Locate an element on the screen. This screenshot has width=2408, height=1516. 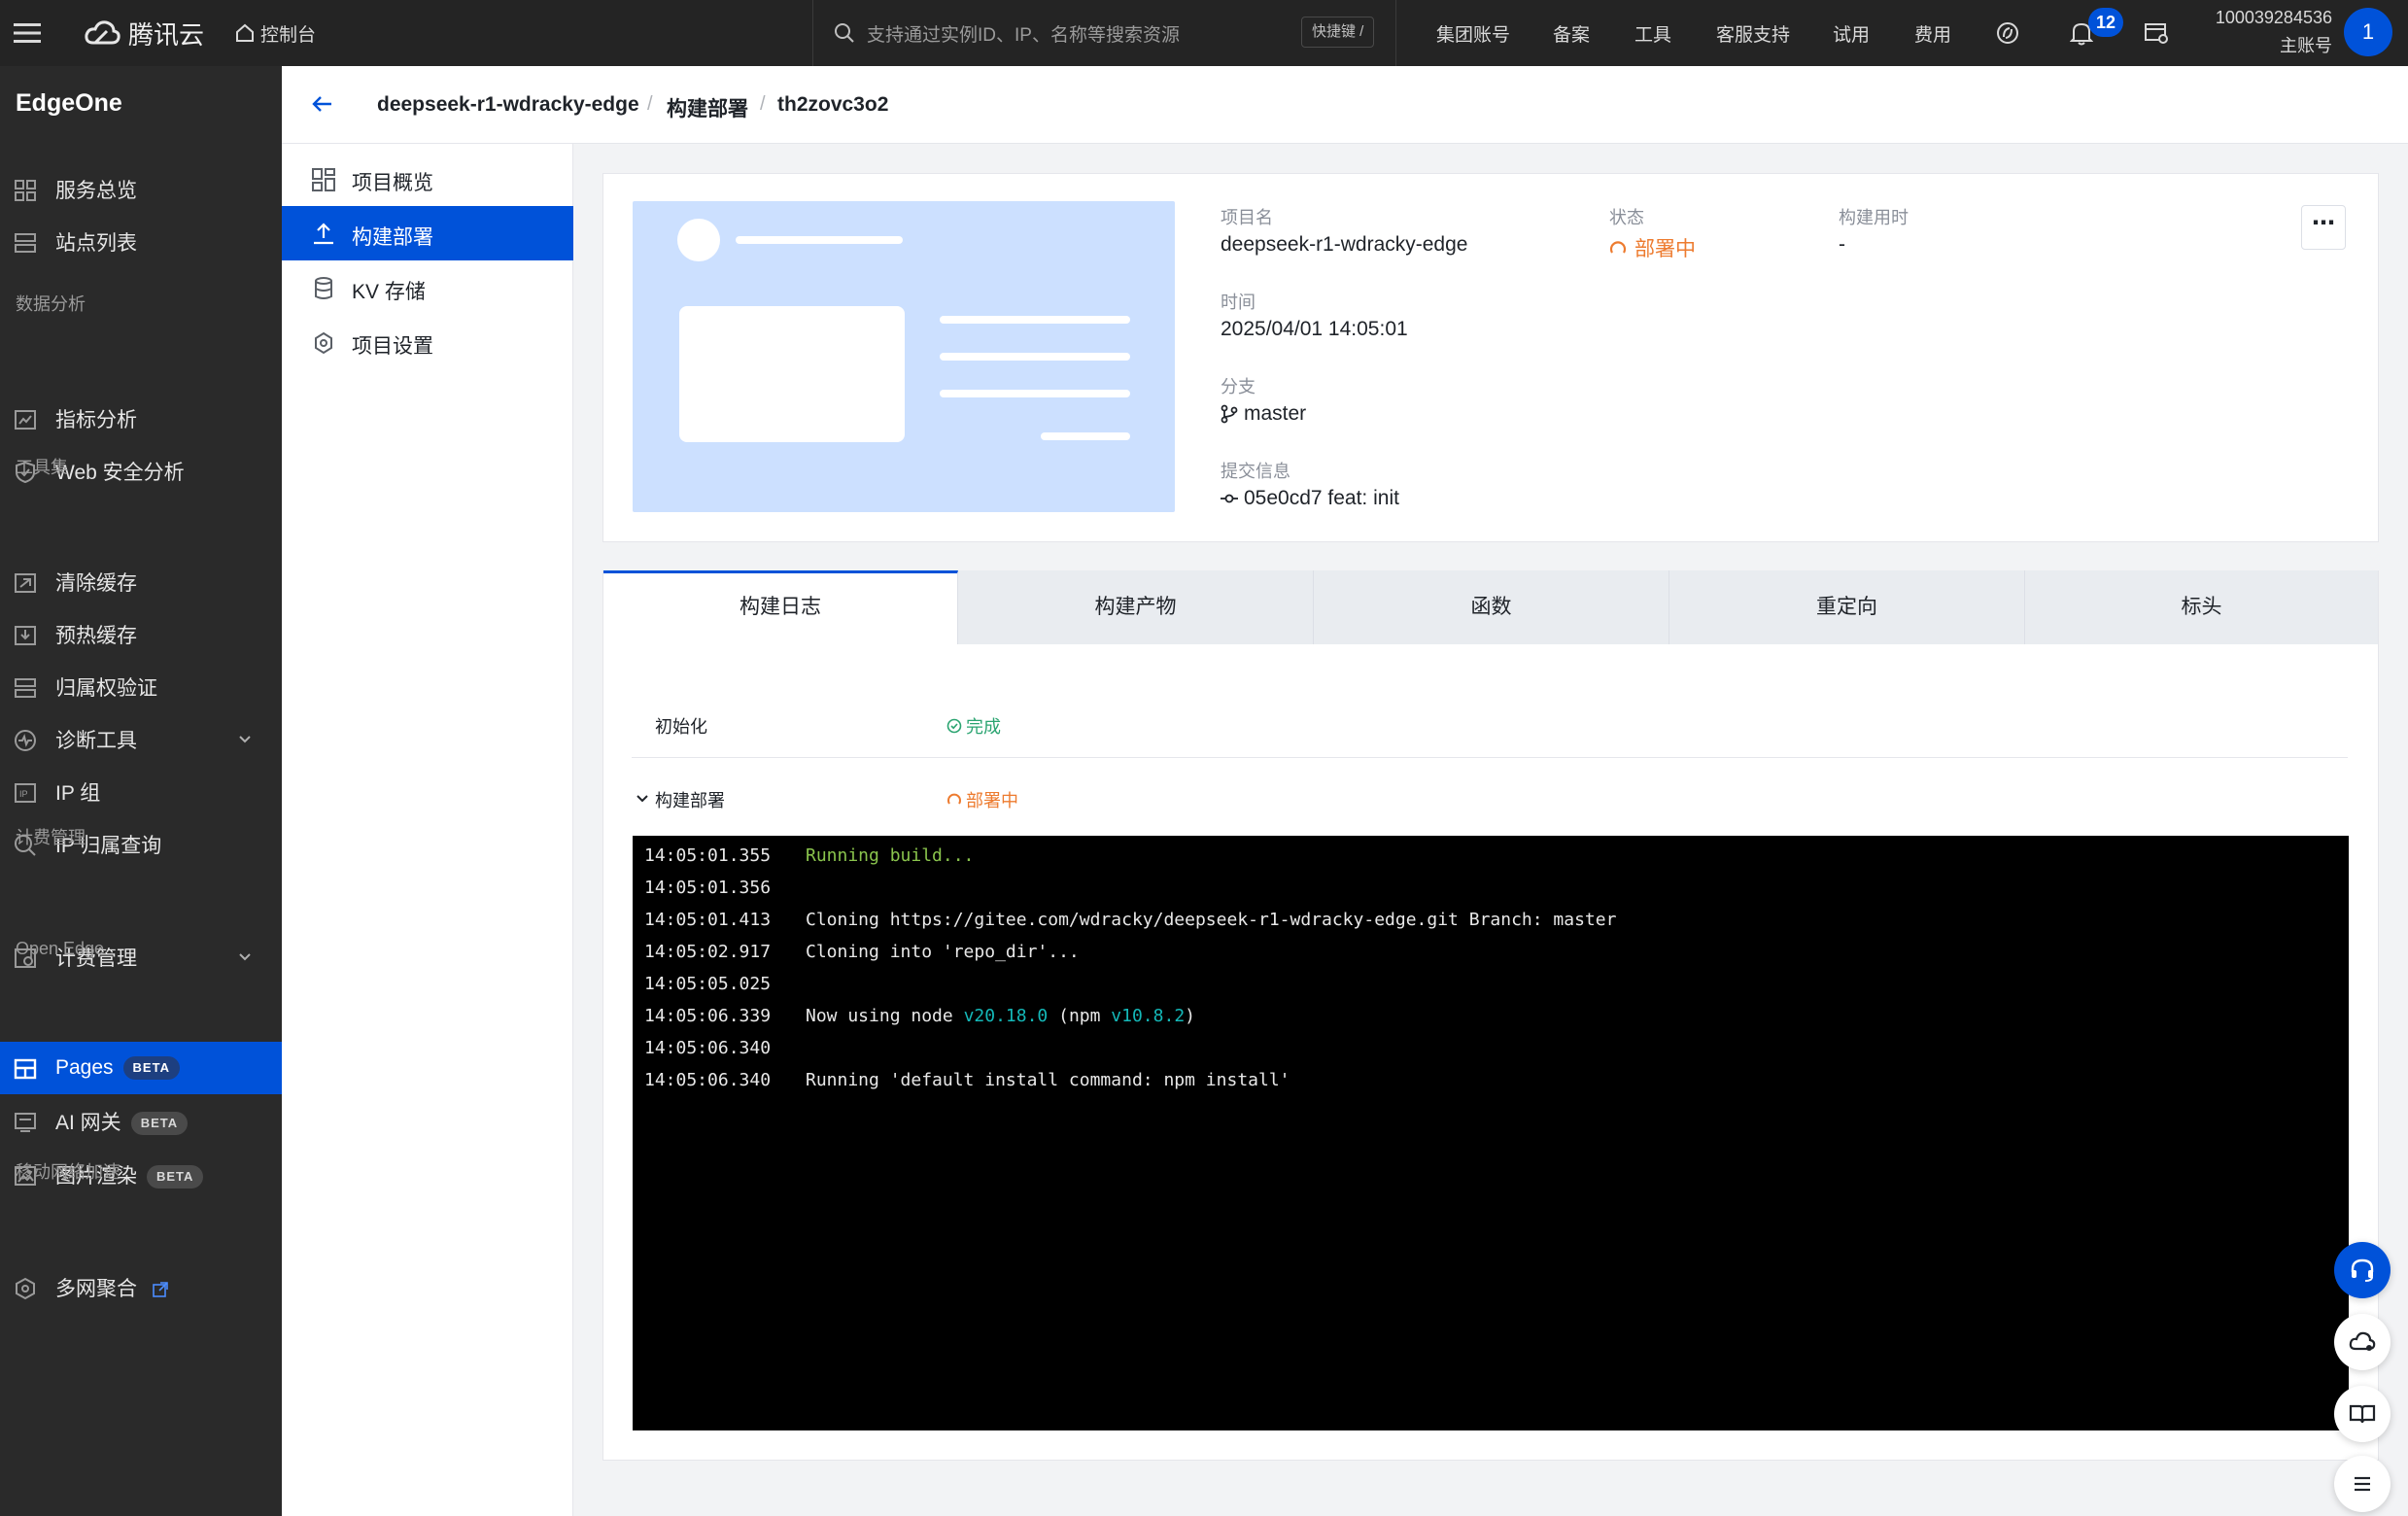
step-status: 部署中 is located at coordinates (982, 799).